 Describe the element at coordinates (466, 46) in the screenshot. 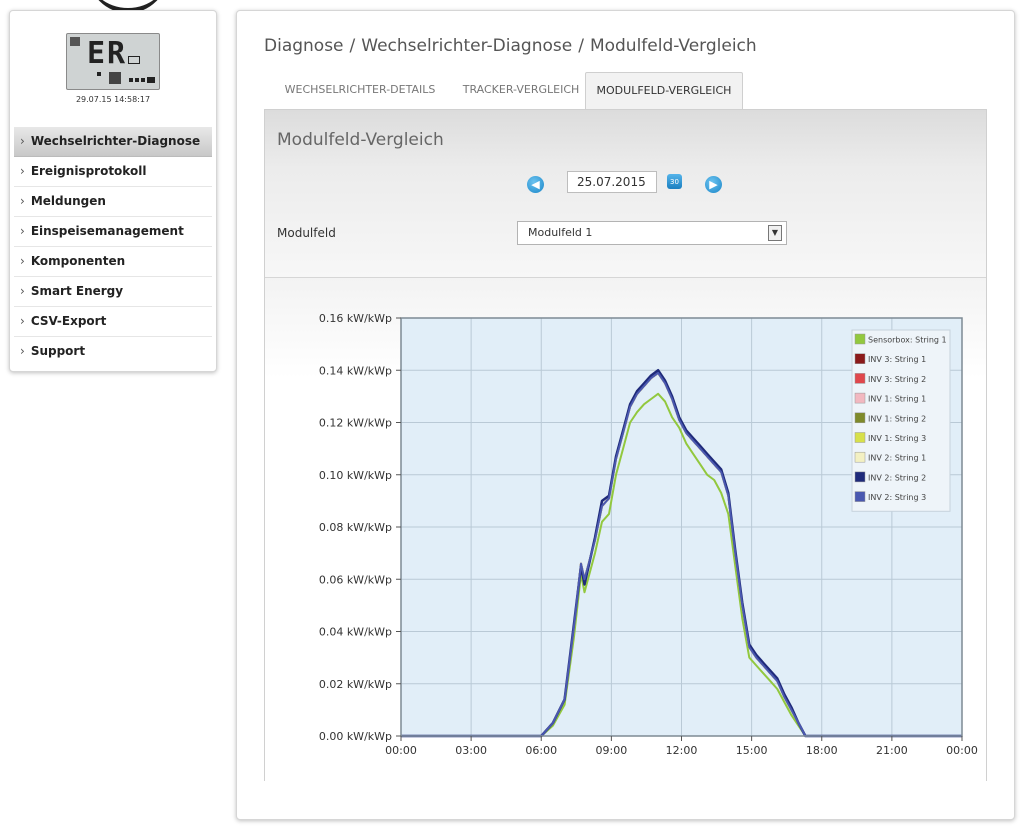

I see `breadcrumb-wechselrichter-diagnose: Wechselrichter-Diagnose` at that location.